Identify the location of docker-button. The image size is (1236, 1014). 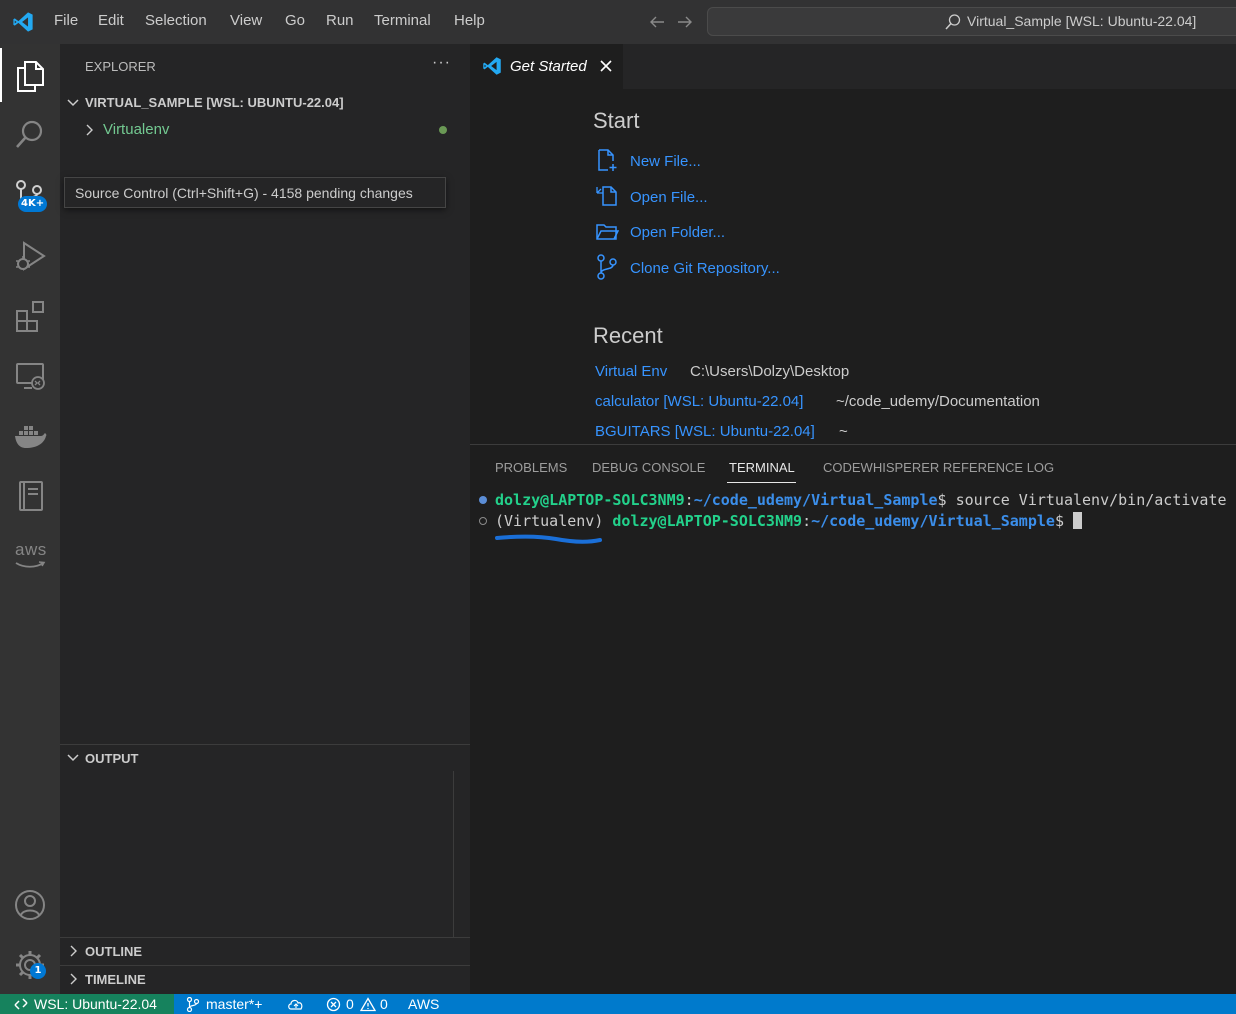
(30, 434).